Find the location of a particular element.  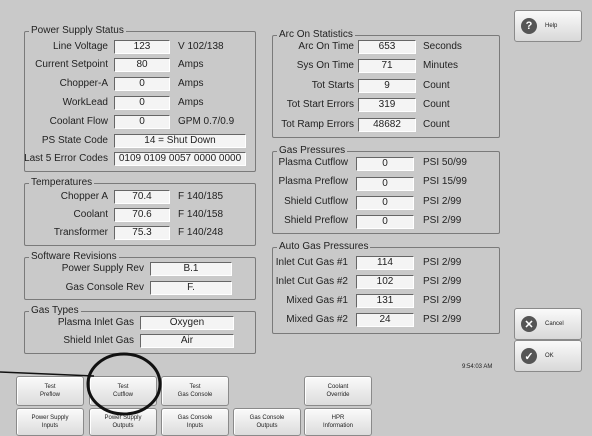

callout-annotation is located at coordinates (81, 384).